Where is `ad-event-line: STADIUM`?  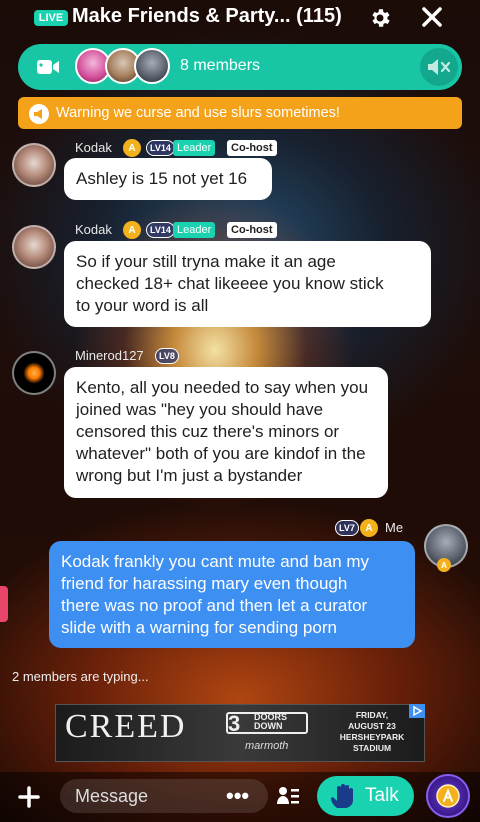 ad-event-line: STADIUM is located at coordinates (372, 748).